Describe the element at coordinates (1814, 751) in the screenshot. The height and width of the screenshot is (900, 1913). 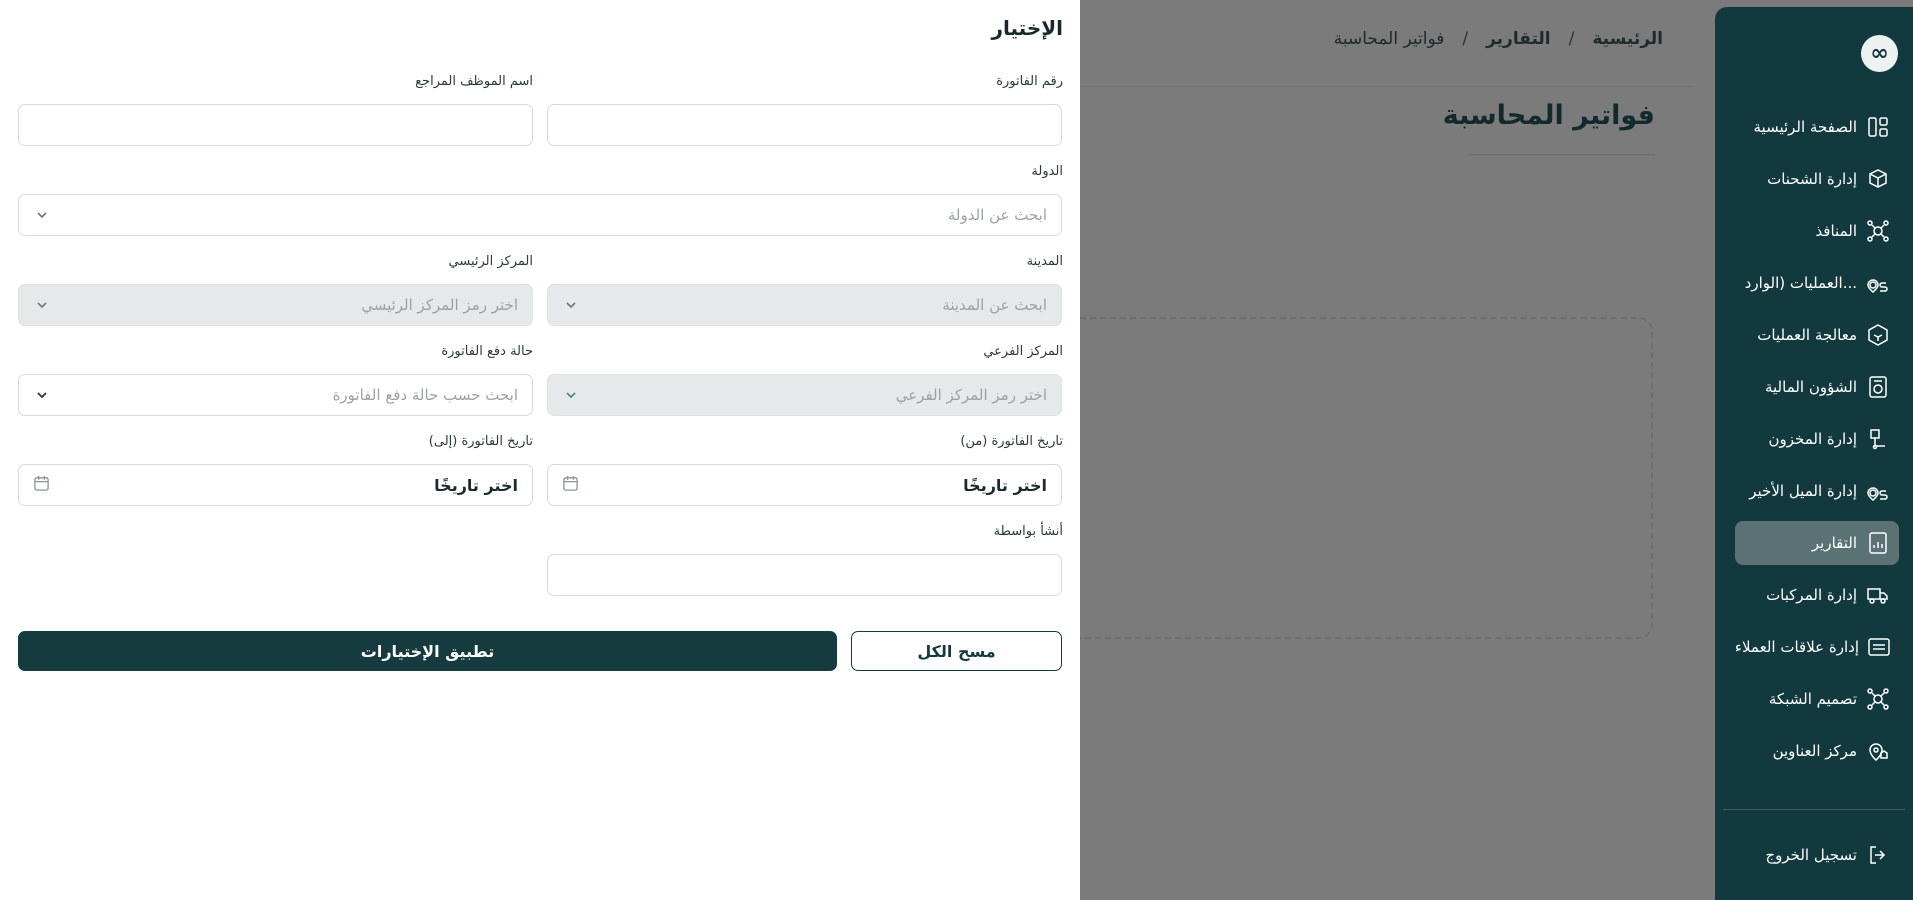
I see `sidebar-item-label: مركز العناوين` at that location.